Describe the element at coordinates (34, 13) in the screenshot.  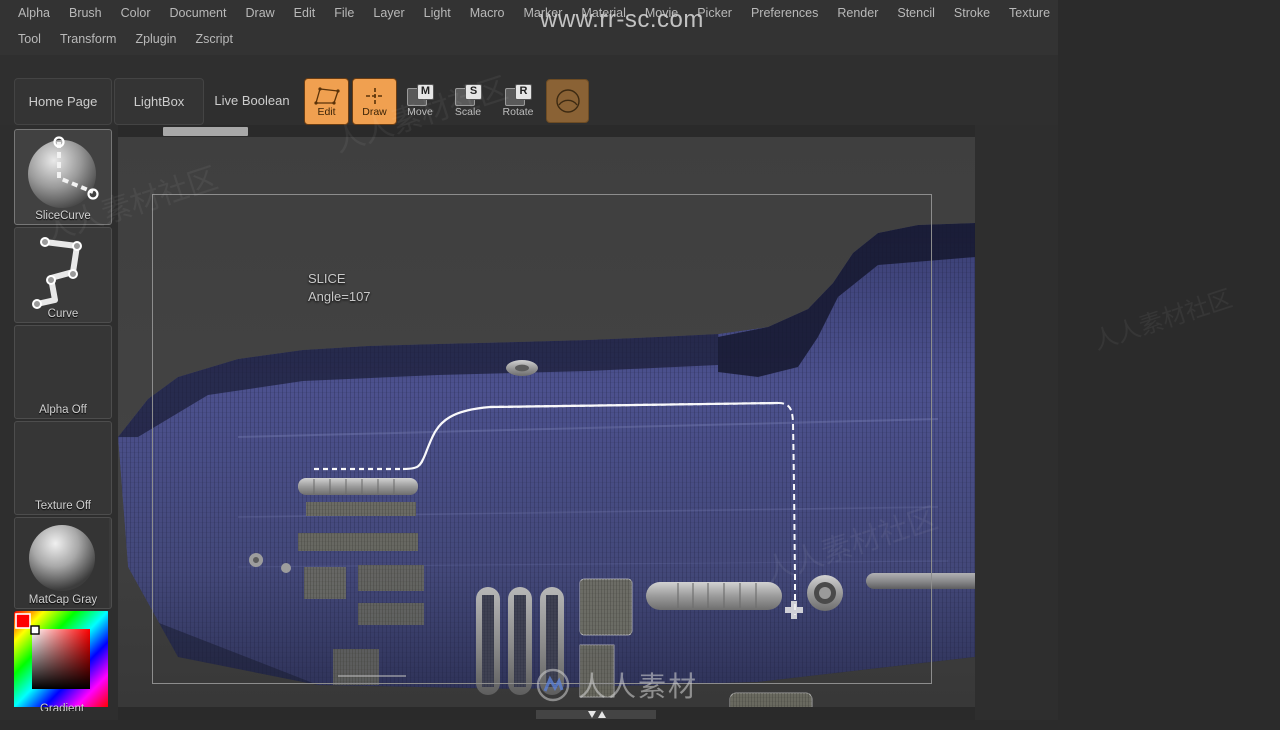
I see `menu-item-alpha: Alpha` at that location.